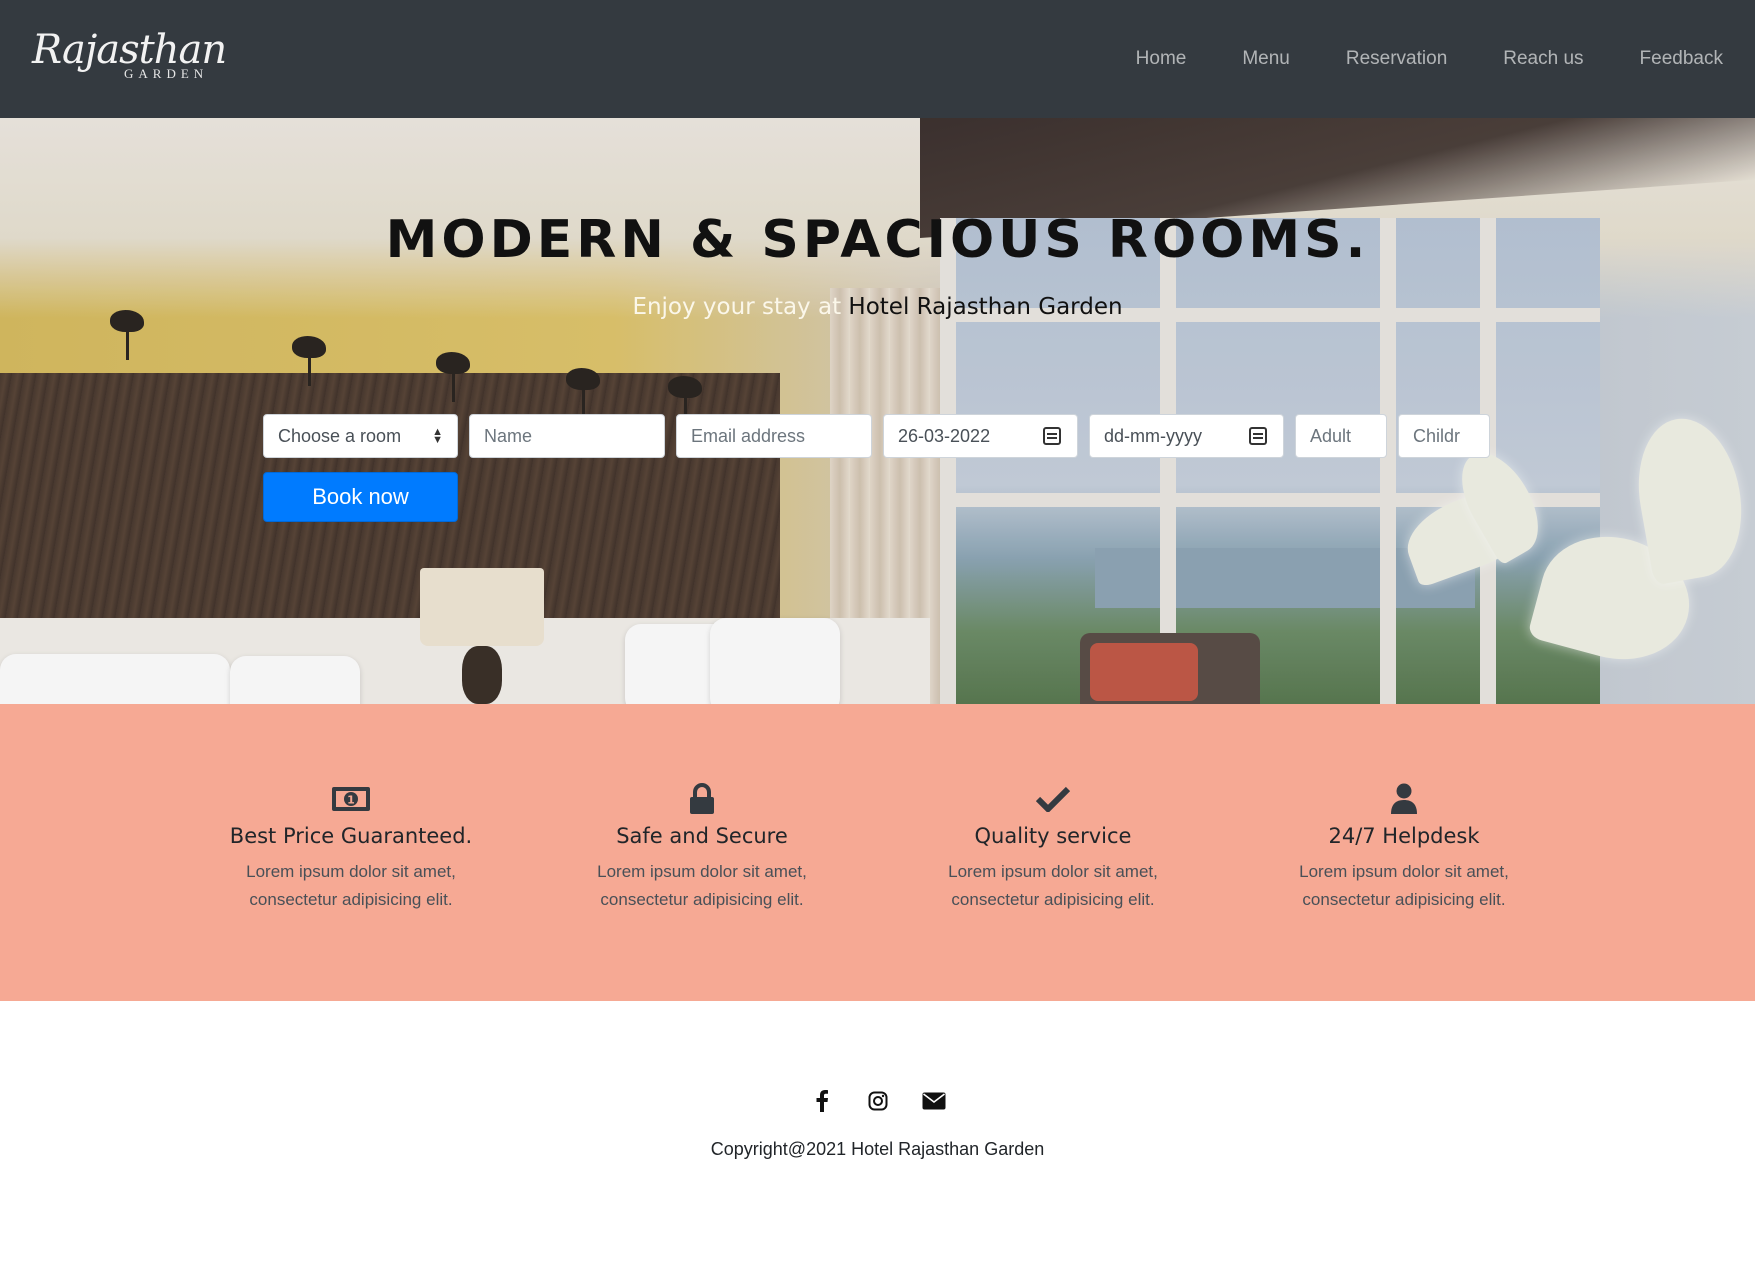  Describe the element at coordinates (877, 1149) in the screenshot. I see `copyright-text: Copyright@2021 Hotel Rajasthan Garden` at that location.